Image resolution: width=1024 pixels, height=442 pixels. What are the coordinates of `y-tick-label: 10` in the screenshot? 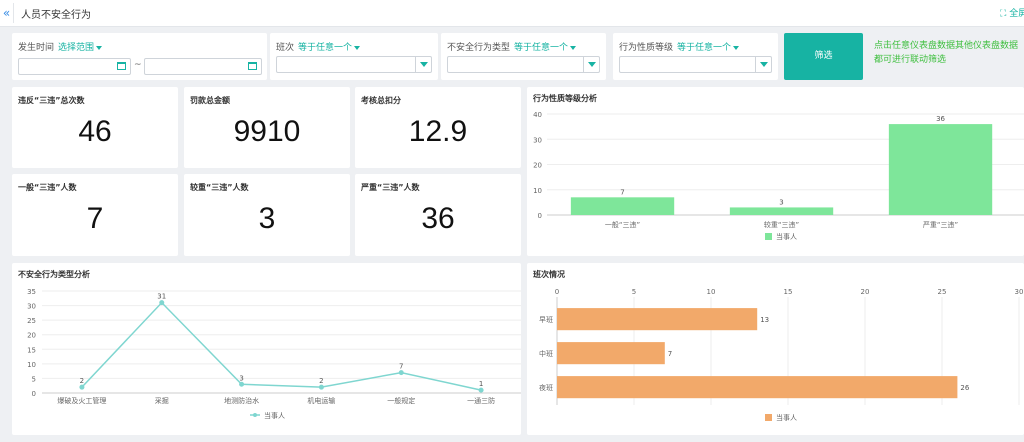 It's located at (31, 365).